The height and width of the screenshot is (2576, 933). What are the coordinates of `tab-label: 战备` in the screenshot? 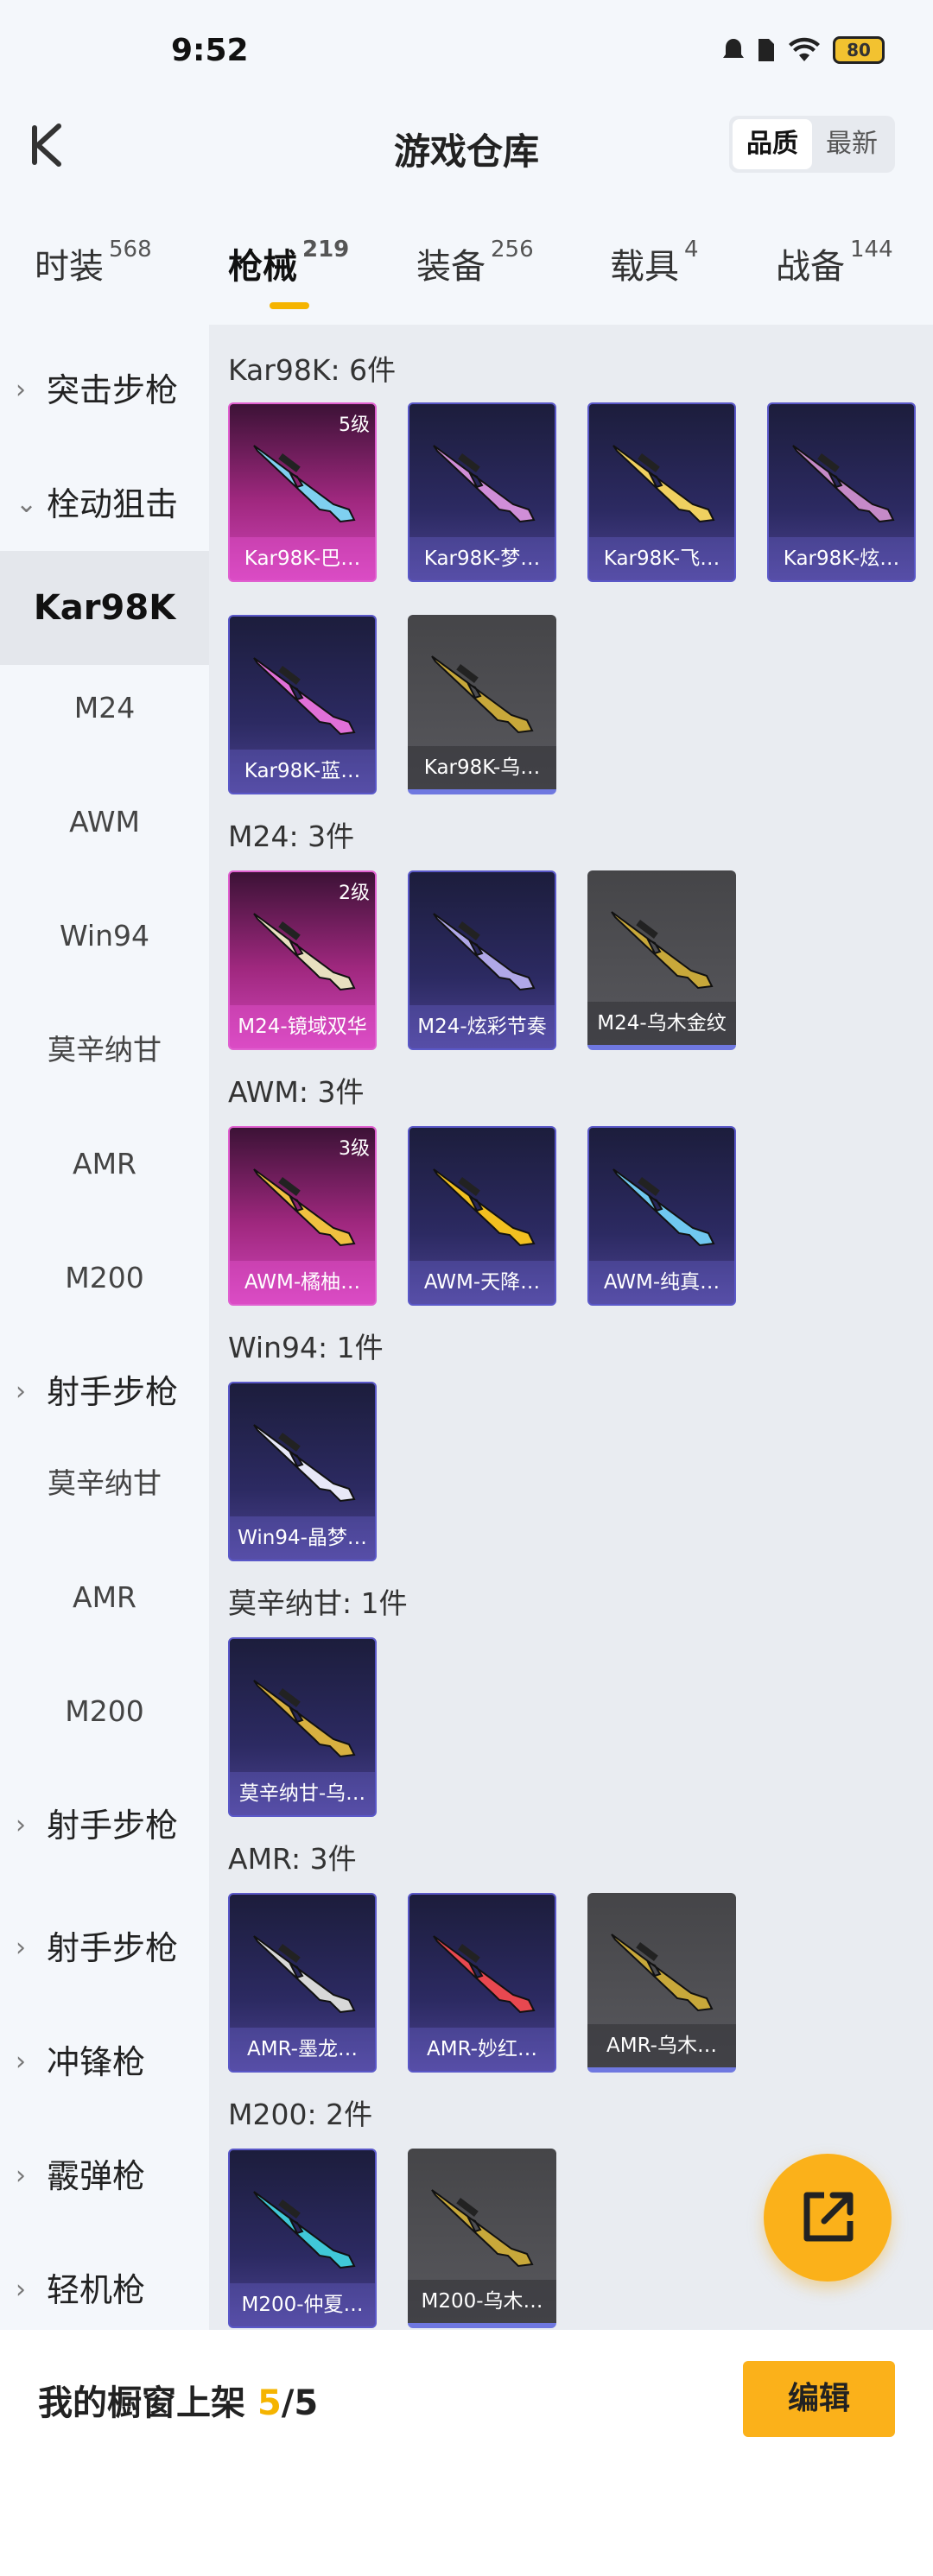 It's located at (810, 267).